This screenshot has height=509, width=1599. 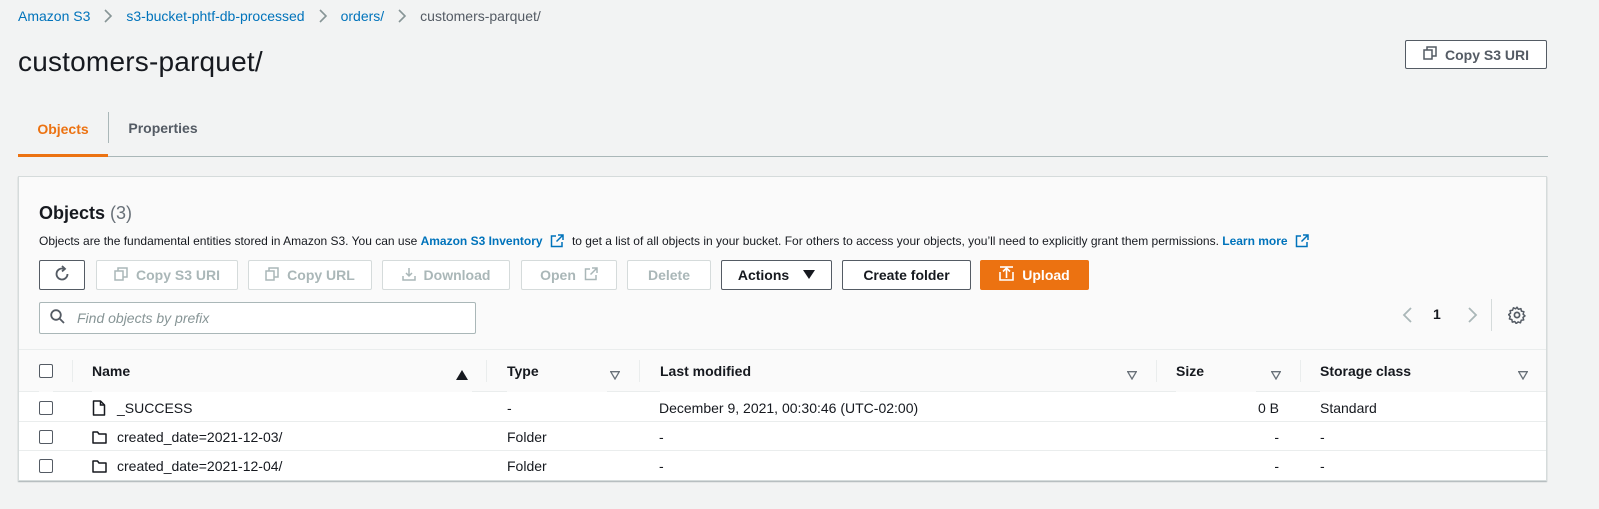 I want to click on column-name-label: Name, so click(x=111, y=371).